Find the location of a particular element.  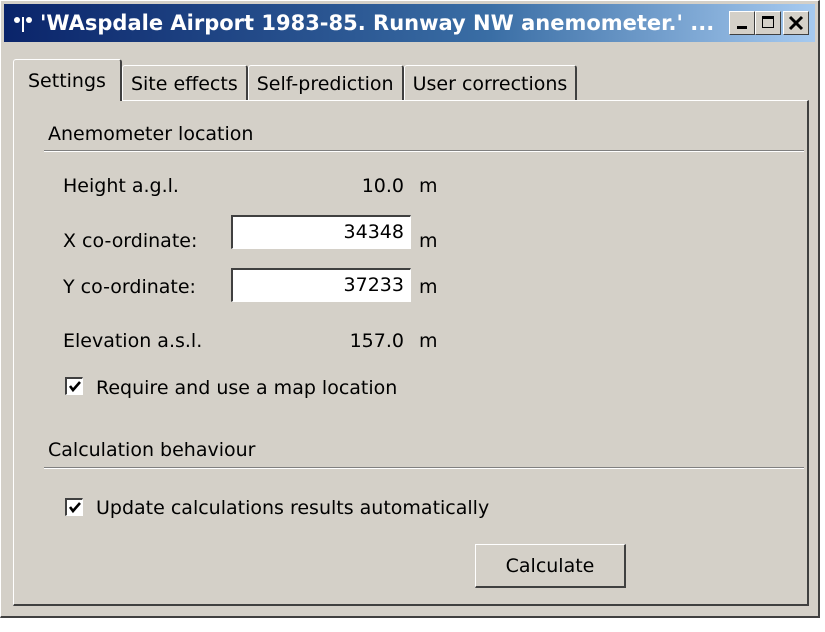

maximize-button is located at coordinates (768, 23).